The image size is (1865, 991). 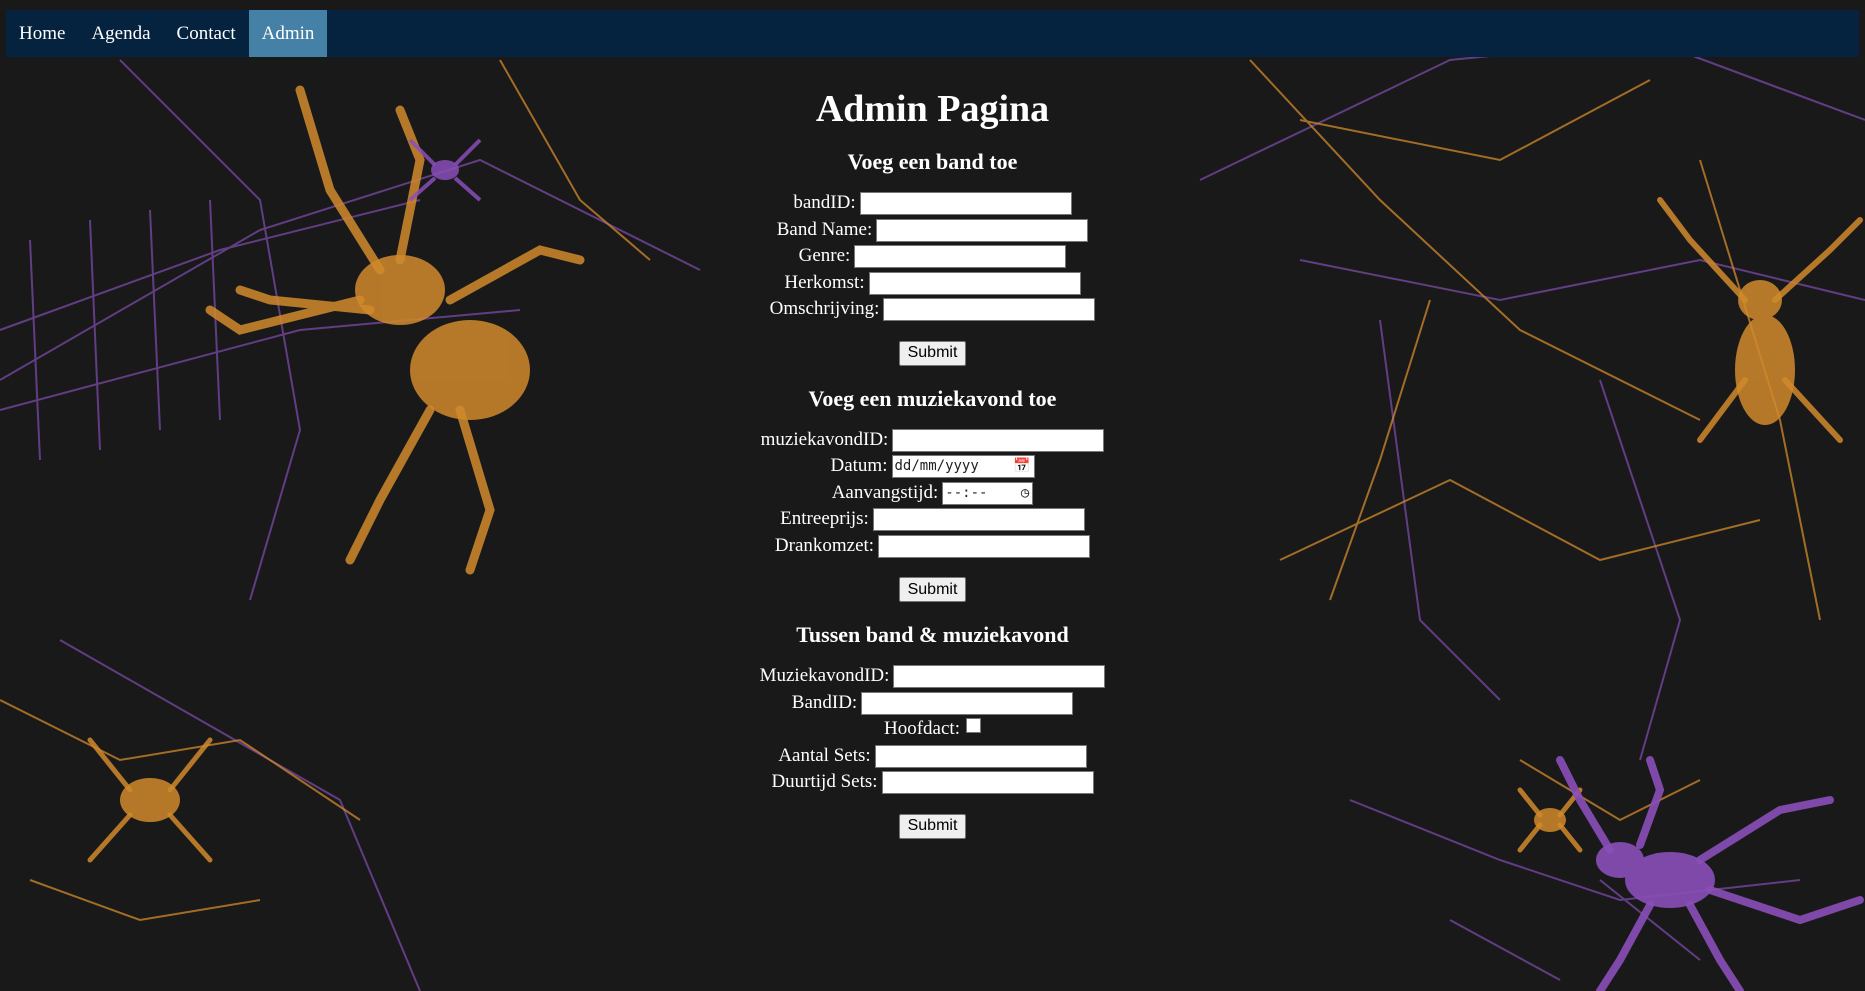 What do you see at coordinates (974, 283) in the screenshot?
I see `herkomst-input` at bounding box center [974, 283].